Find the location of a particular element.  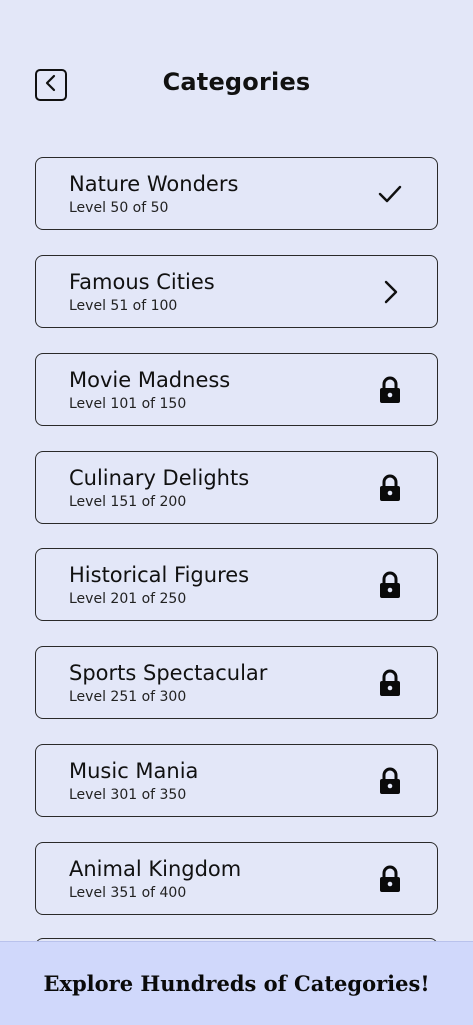

category-card-music-mania: Music Mania Level 301 of 350 is located at coordinates (236, 780).